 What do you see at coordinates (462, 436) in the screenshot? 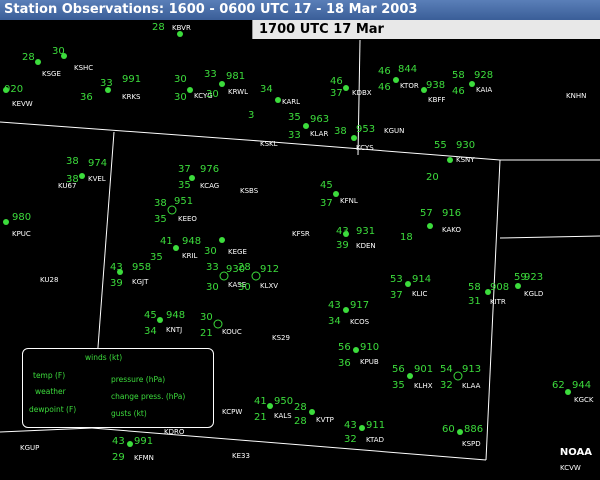
I see `station-kspd: 60 886 KSPD` at bounding box center [462, 436].